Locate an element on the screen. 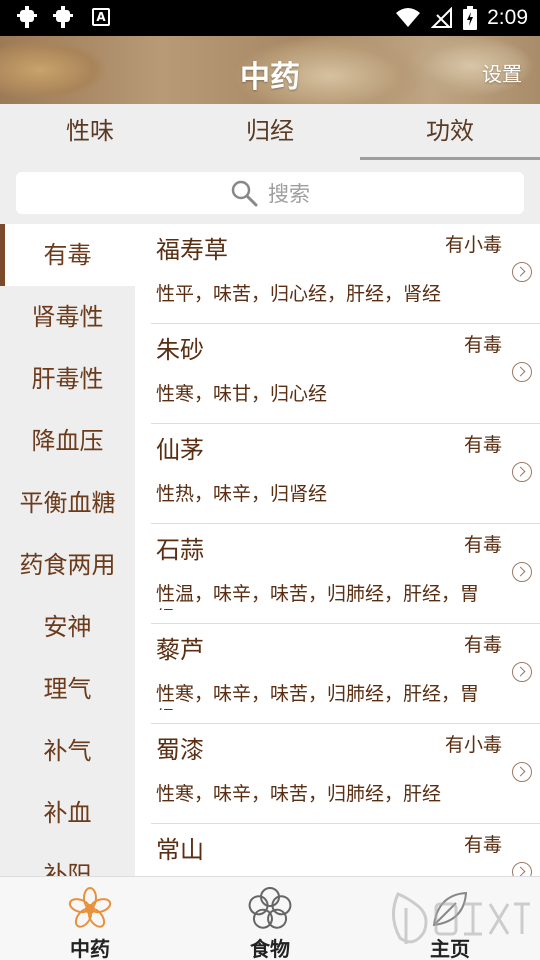 Image resolution: width=540 pixels, height=960 pixels. no-signal-icon is located at coordinates (442, 17).